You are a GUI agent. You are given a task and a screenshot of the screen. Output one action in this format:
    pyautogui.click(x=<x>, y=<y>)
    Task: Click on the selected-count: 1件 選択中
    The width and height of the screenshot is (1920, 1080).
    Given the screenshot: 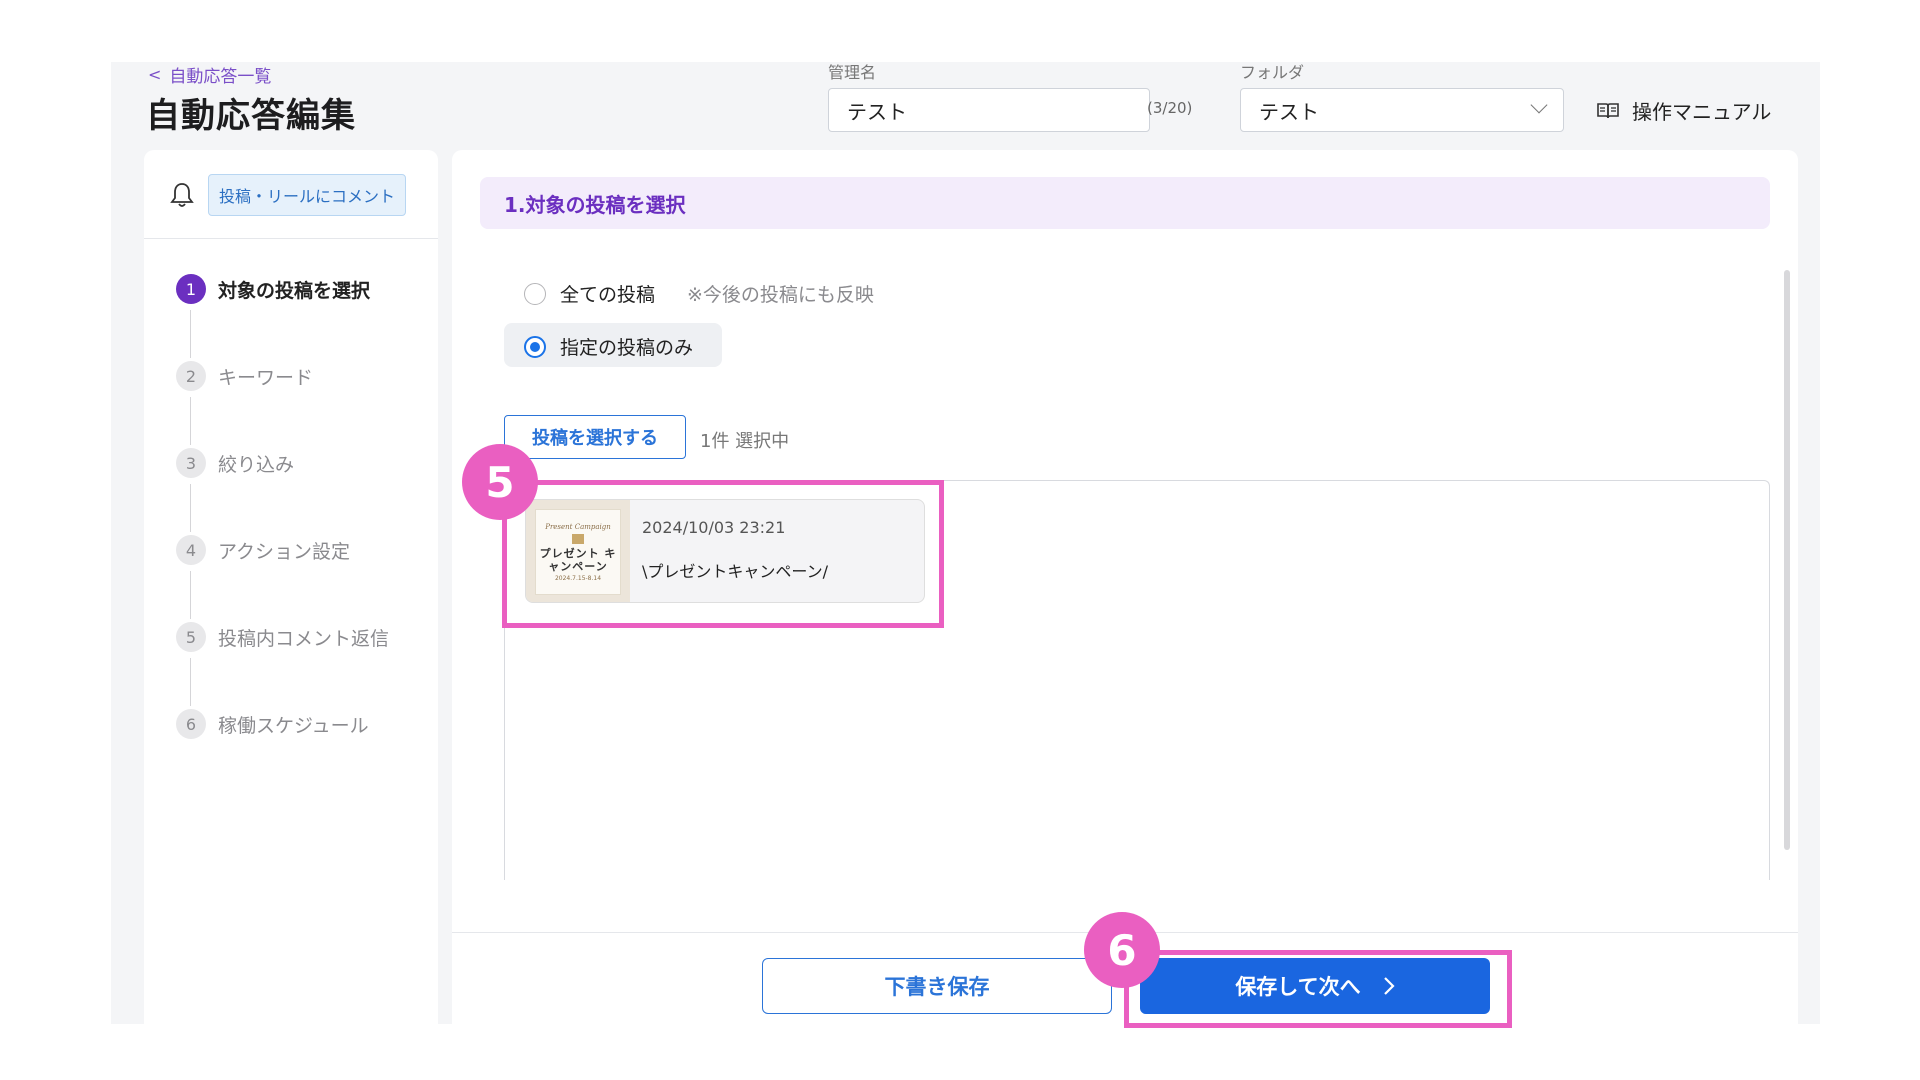 What is the action you would take?
    pyautogui.click(x=745, y=441)
    